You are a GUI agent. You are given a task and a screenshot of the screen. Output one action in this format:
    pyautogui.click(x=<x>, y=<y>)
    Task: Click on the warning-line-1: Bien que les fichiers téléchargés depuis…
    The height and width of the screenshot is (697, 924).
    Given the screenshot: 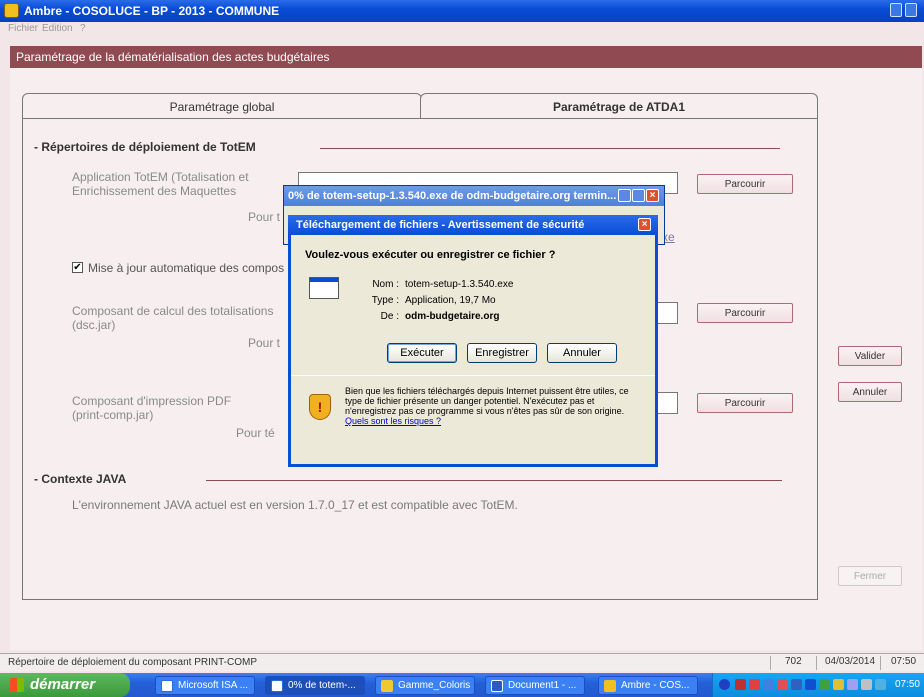 What is the action you would take?
    pyautogui.click(x=487, y=391)
    